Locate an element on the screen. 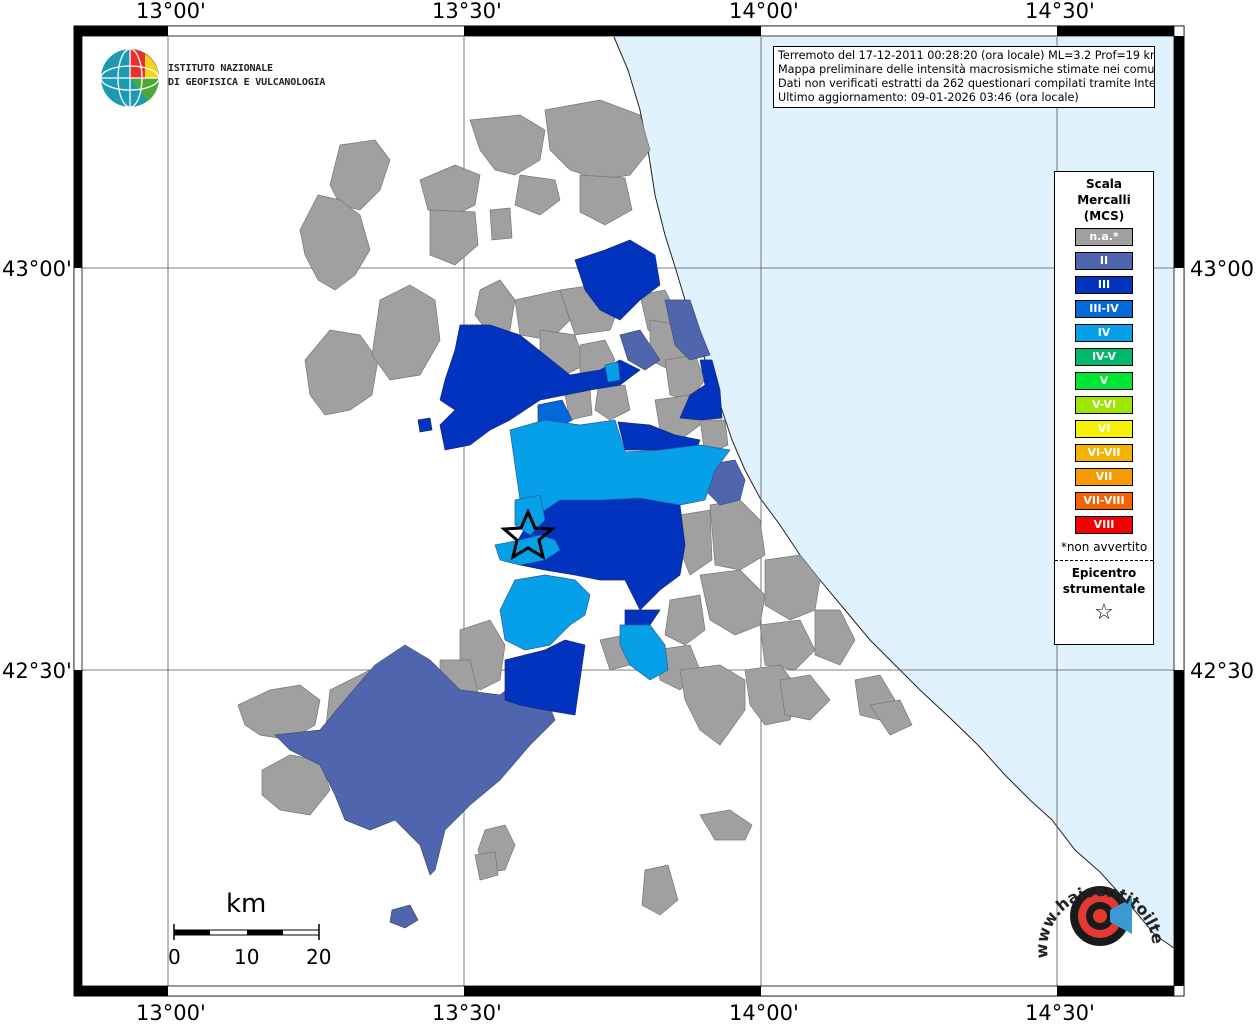  haisentito-badge-icon: www.haisentitoilterremoto.it is located at coordinates (1090, 892).